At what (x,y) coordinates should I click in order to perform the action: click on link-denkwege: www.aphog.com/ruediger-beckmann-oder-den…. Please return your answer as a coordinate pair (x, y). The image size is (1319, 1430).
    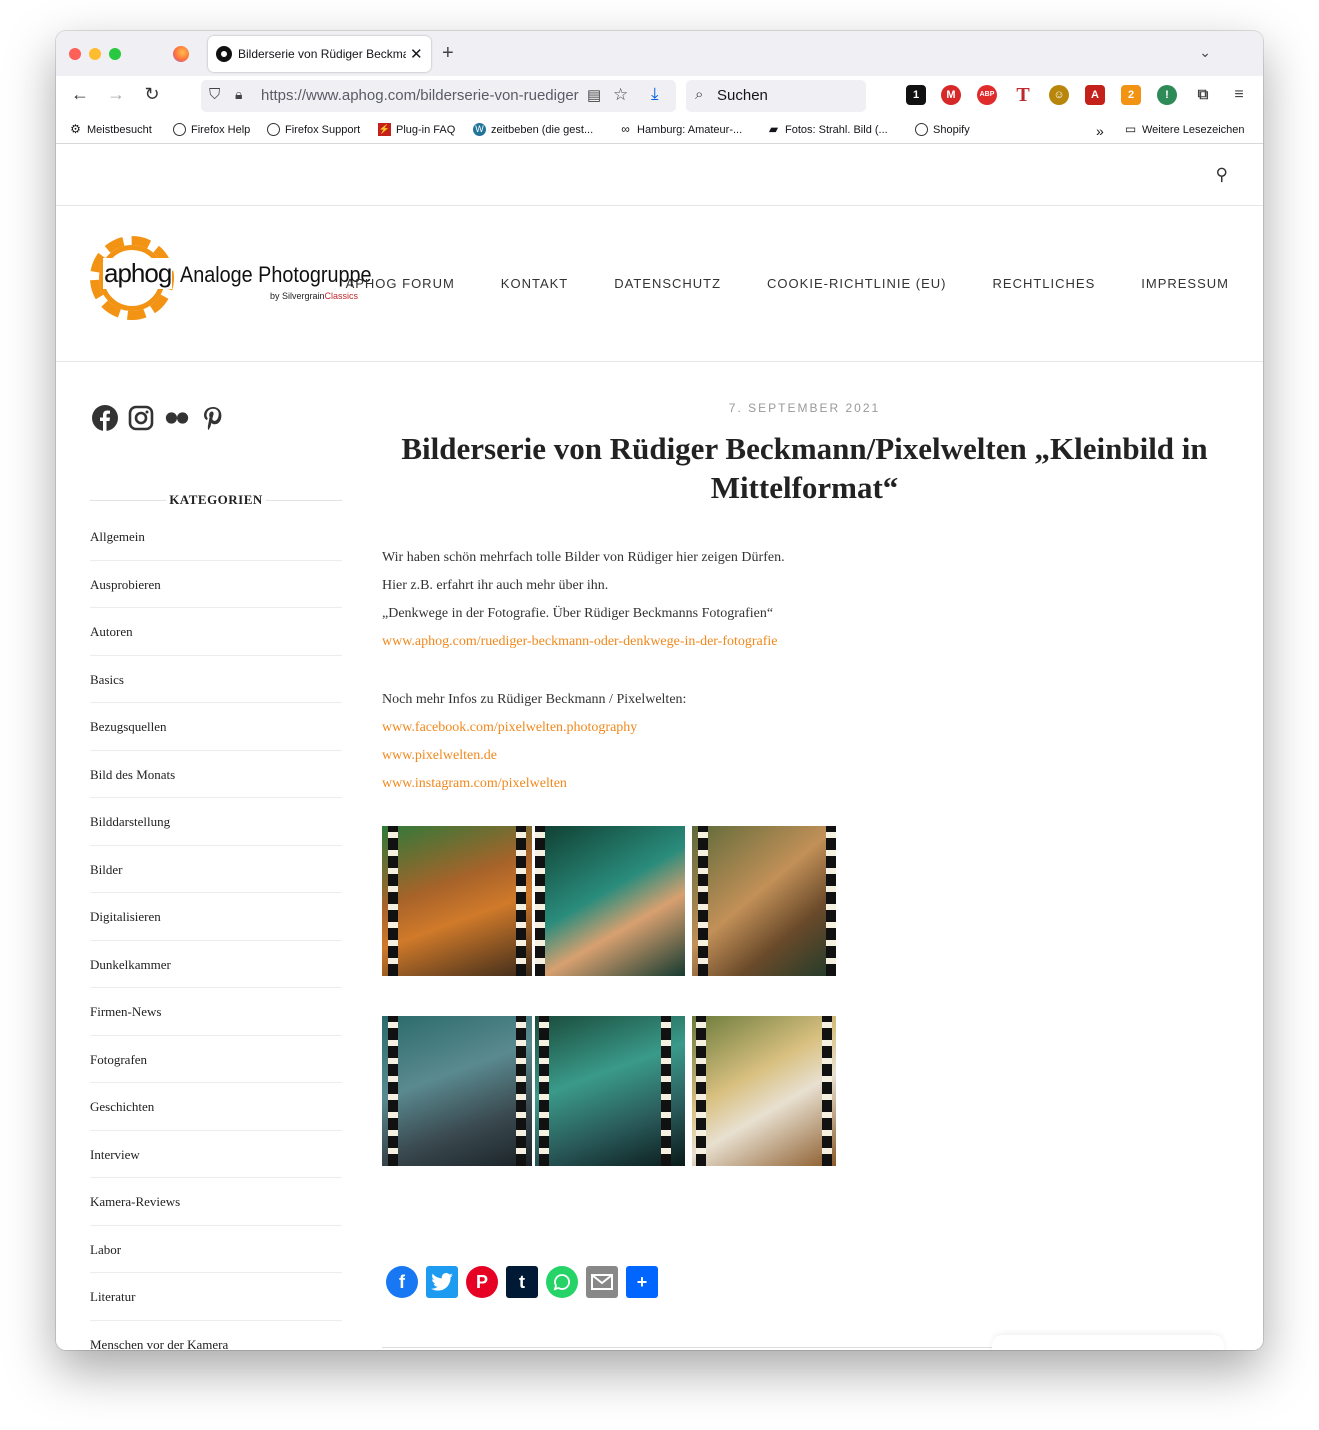
    Looking at the image, I should click on (804, 642).